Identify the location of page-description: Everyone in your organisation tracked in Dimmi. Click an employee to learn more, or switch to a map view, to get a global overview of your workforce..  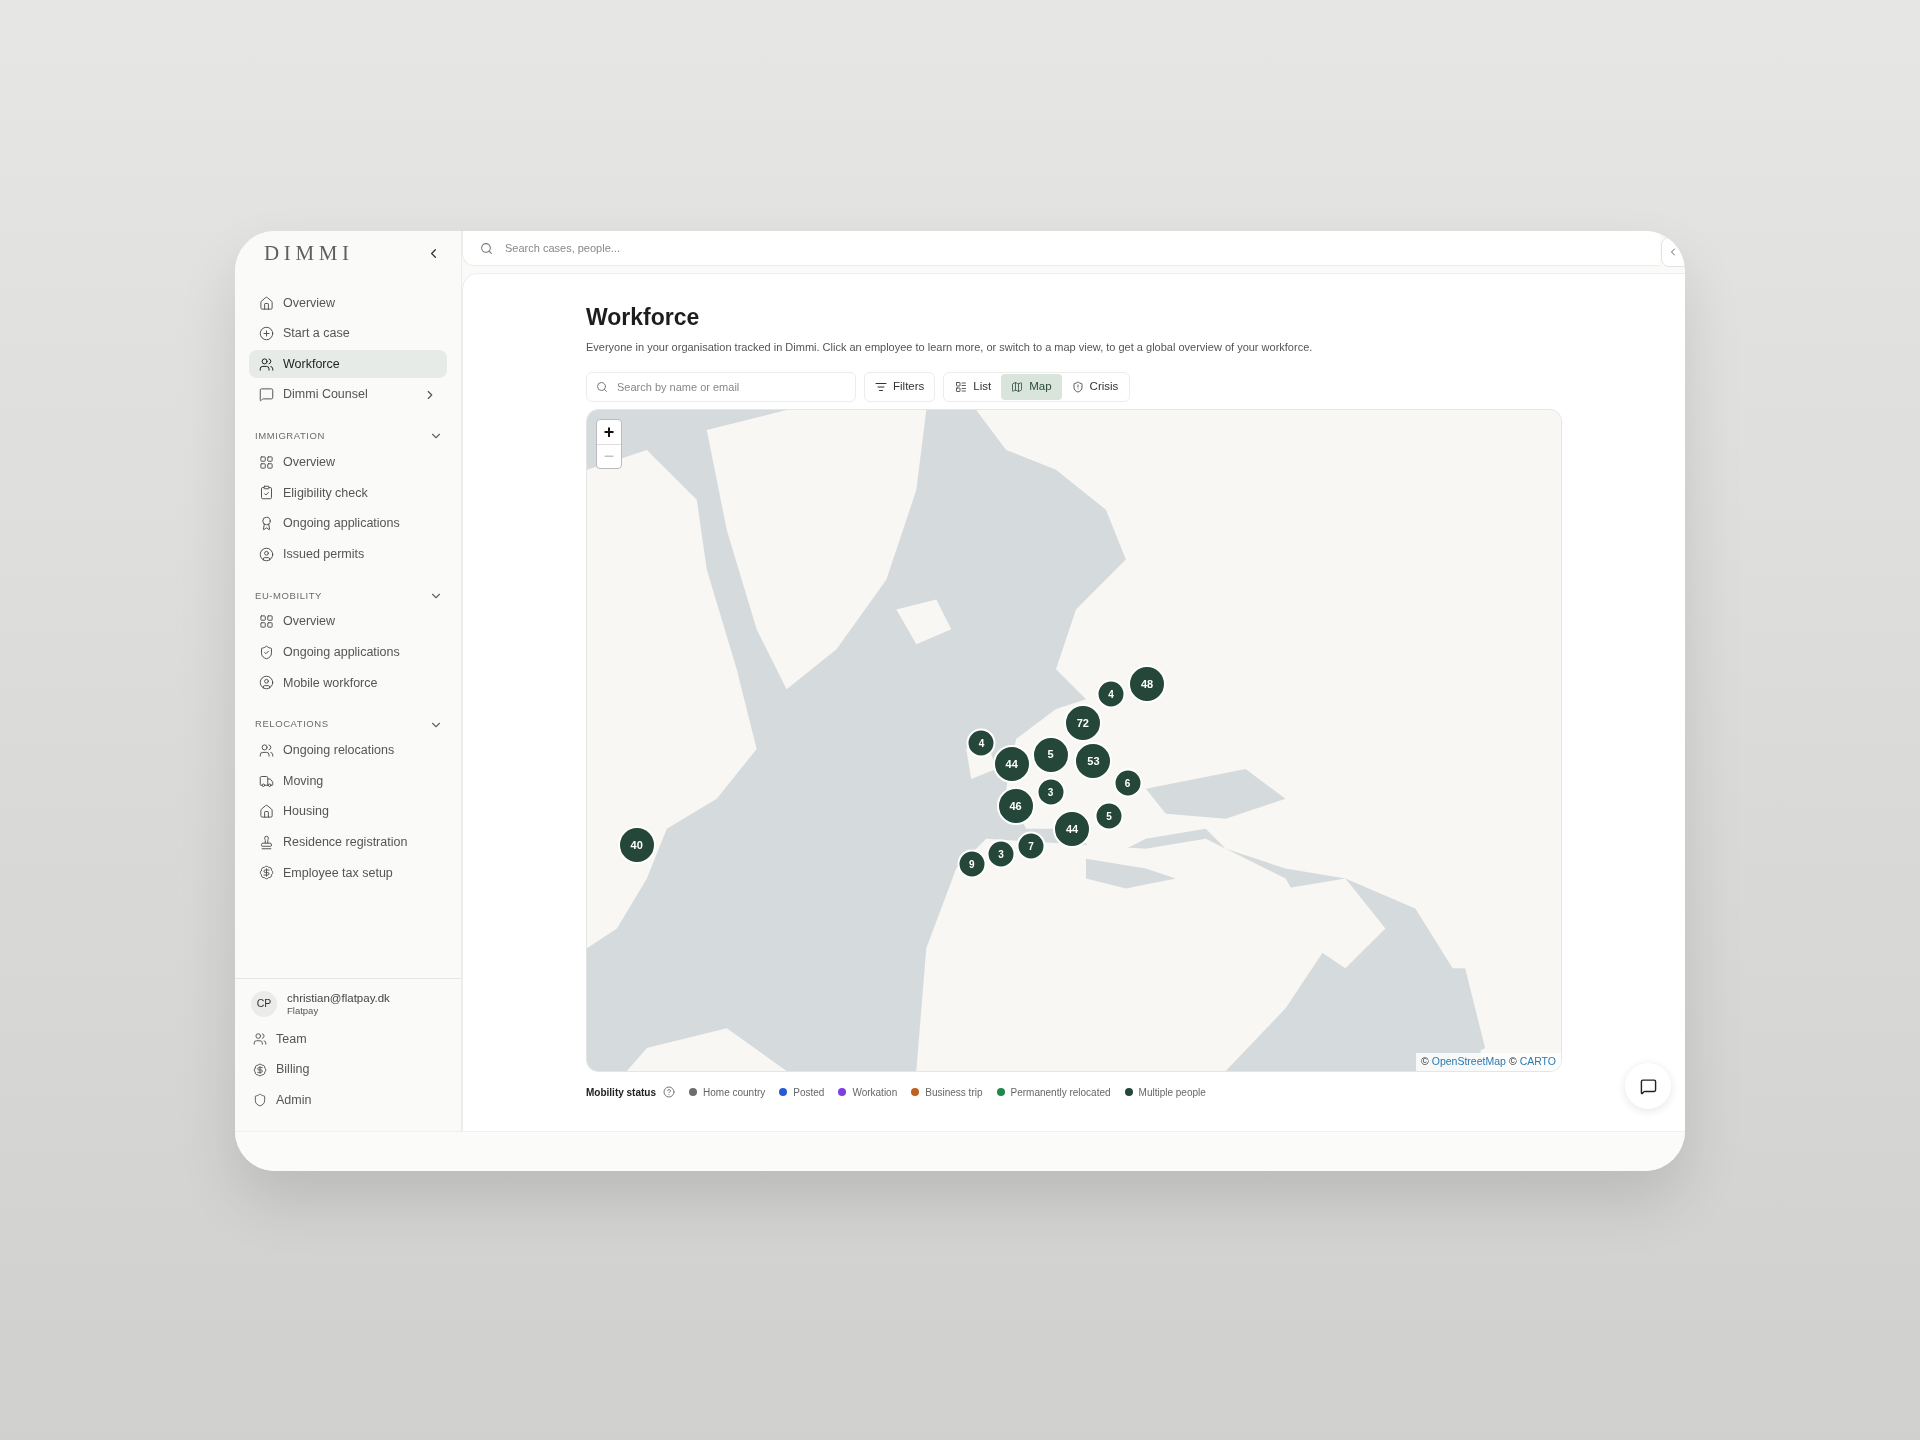
(950, 347).